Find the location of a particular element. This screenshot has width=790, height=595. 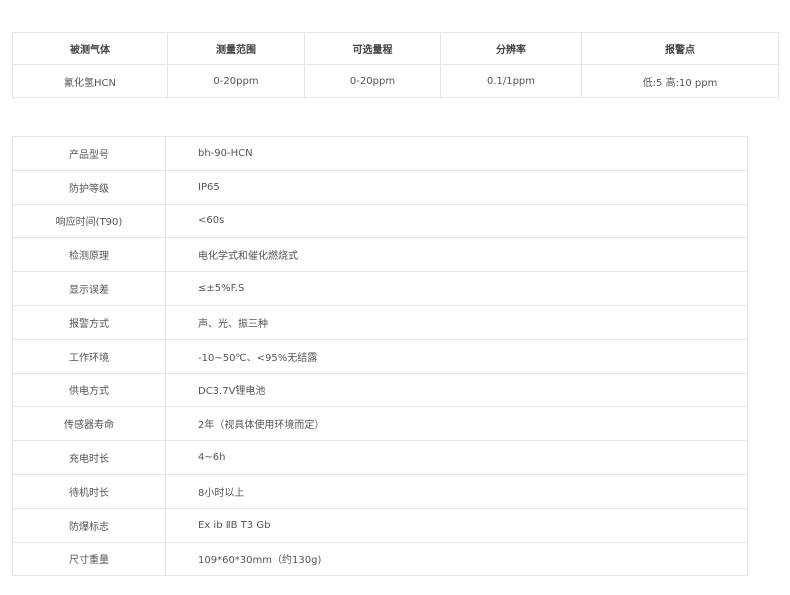

header-resolution: 分辨率 is located at coordinates (511, 48).